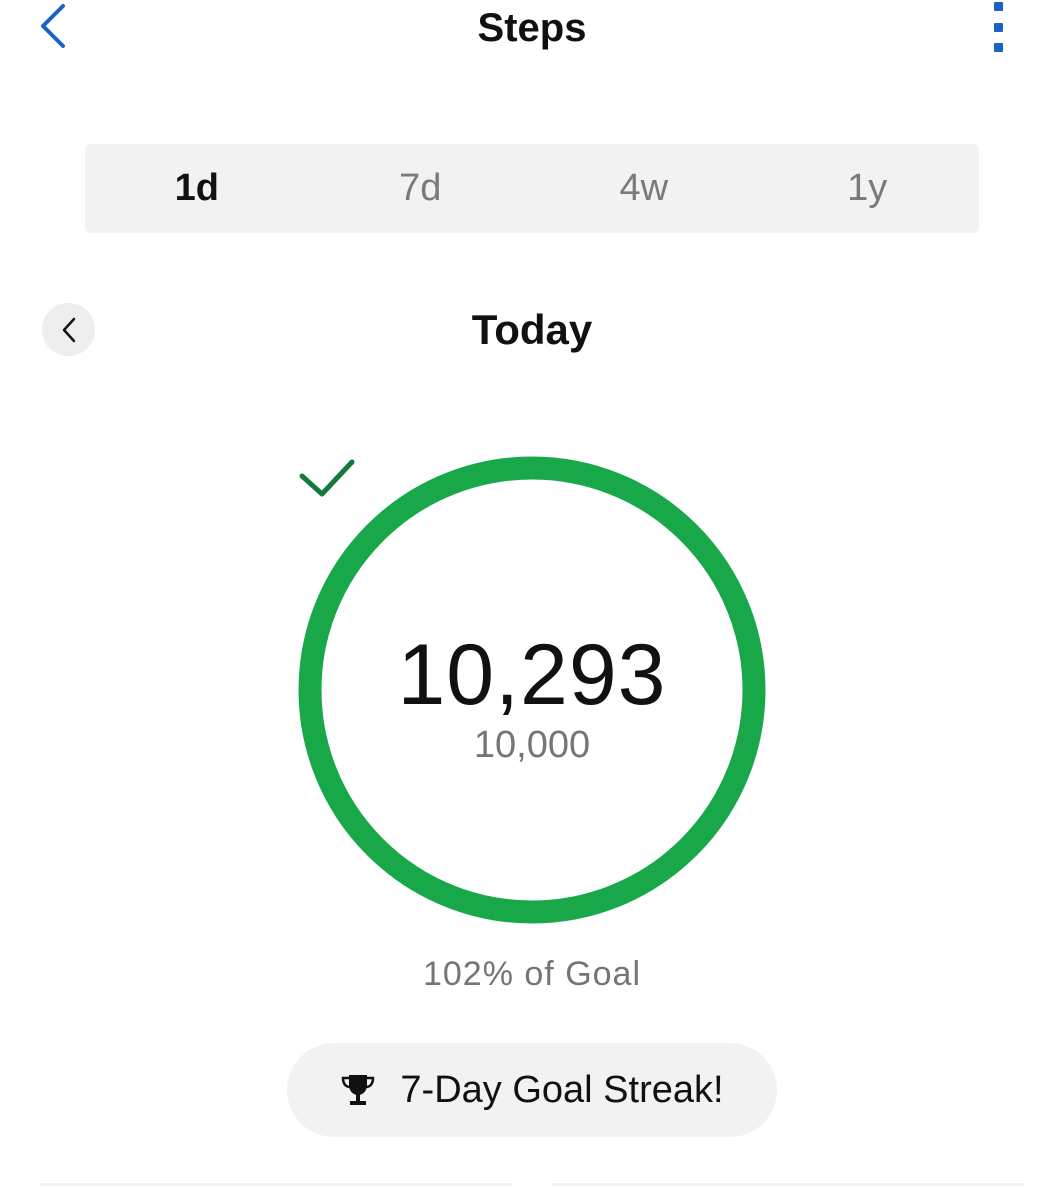 This screenshot has height=1200, width=1064. I want to click on goal-percent-label: 102% of Goal, so click(532, 974).